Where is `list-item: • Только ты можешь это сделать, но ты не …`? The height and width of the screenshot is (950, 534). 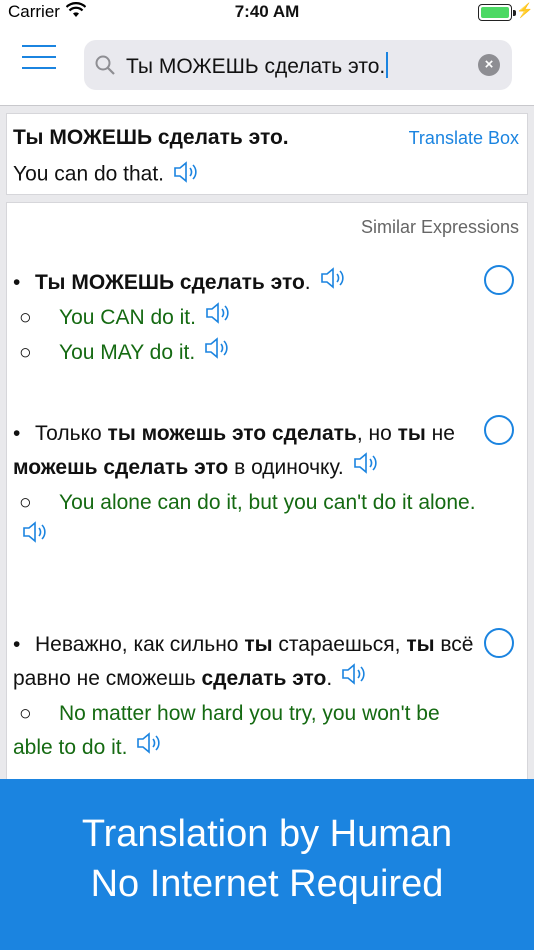
list-item: • Только ты можешь это сделать, но ты не … is located at coordinates (246, 486).